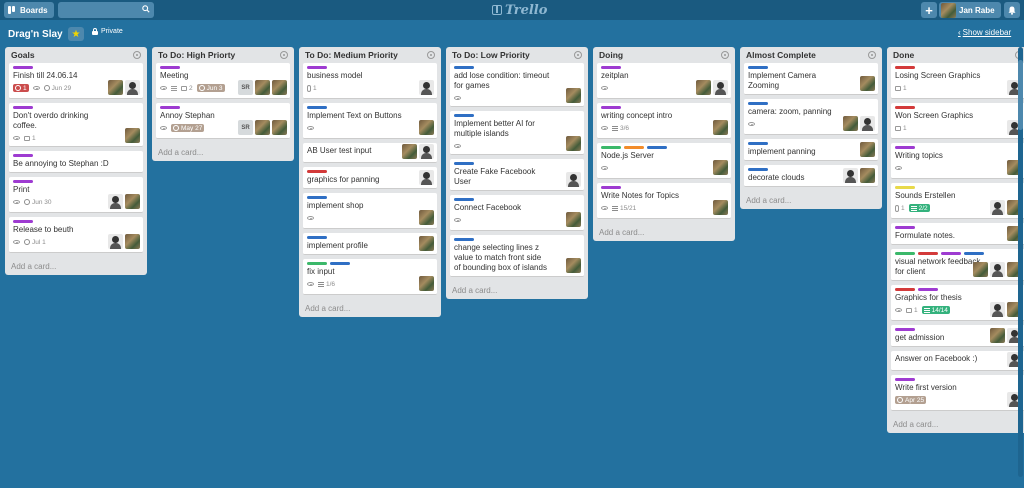 The width and height of the screenshot is (1024, 488). Describe the element at coordinates (1020, 95) in the screenshot. I see `scrollbar-thumb` at that location.